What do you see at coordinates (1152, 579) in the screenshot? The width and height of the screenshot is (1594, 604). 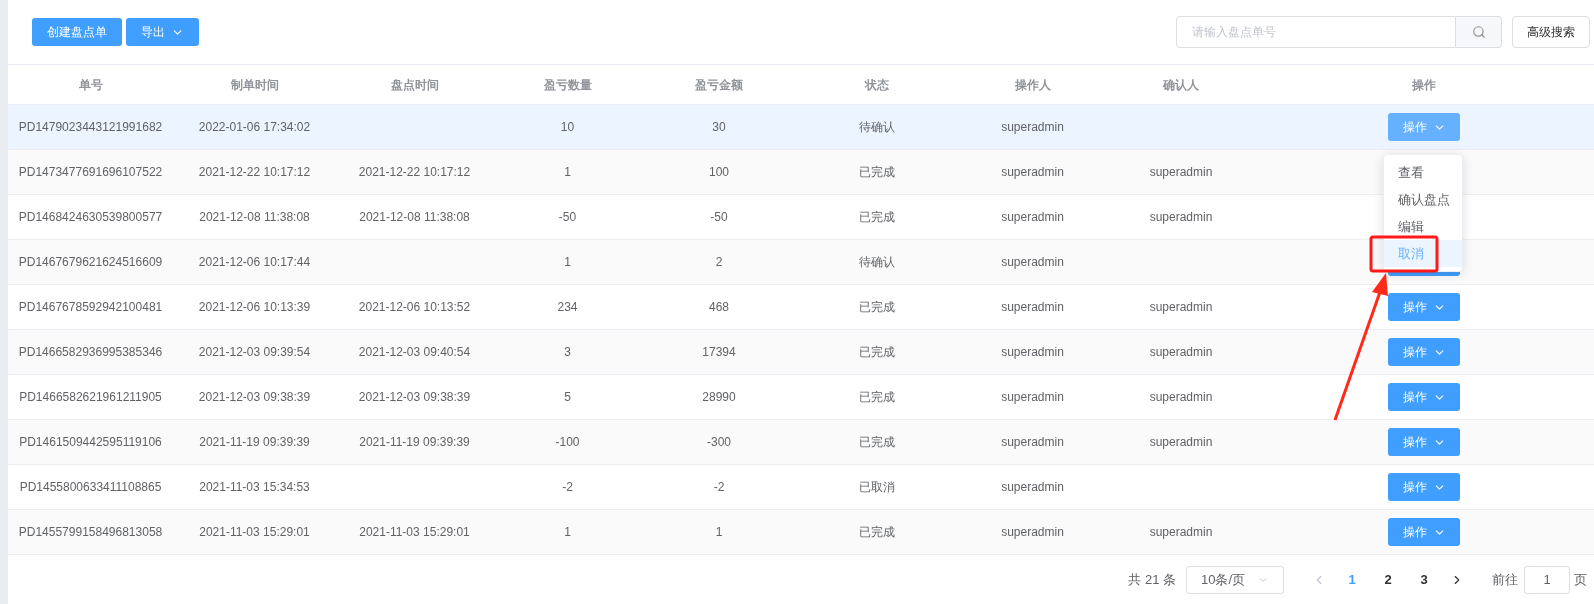 I see `total-count: 共 21 条` at bounding box center [1152, 579].